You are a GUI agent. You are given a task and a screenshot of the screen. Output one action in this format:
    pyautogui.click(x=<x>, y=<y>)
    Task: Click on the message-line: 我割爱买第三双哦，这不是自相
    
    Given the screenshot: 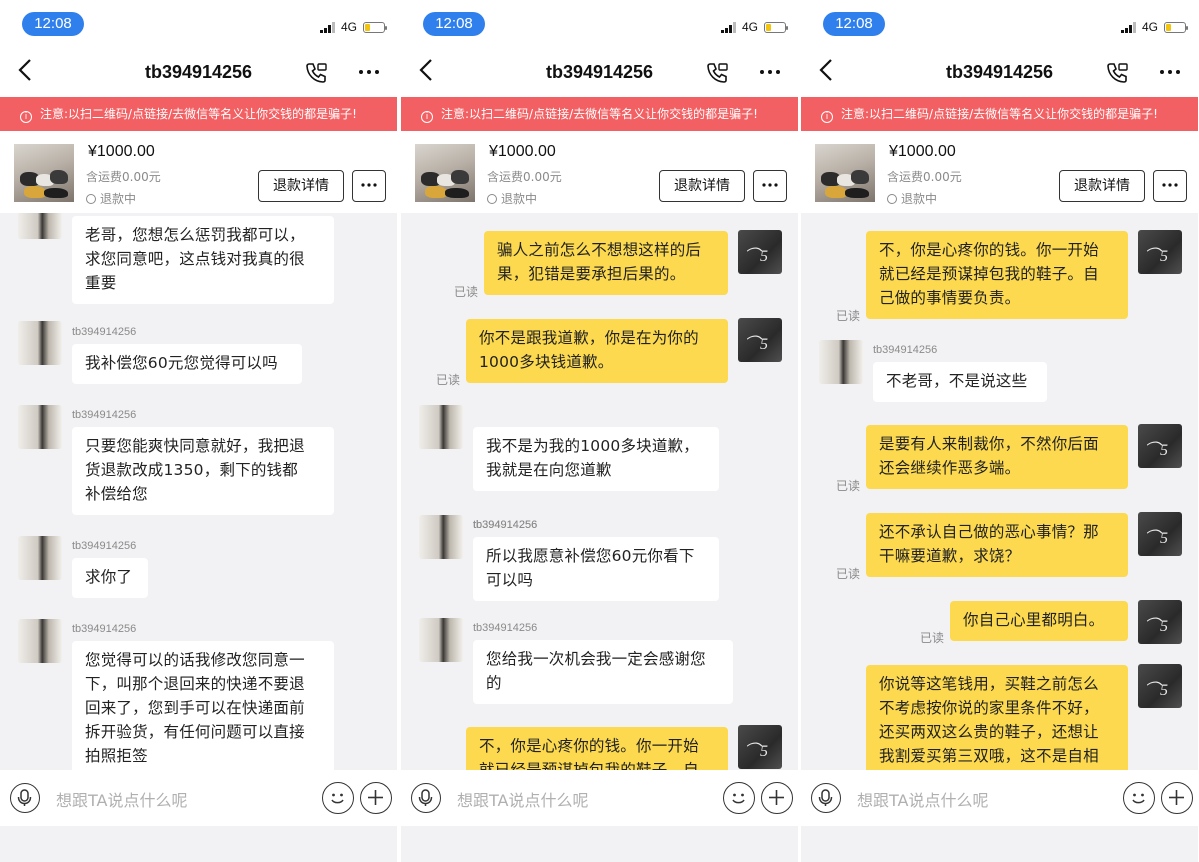 What is the action you would take?
    pyautogui.click(x=989, y=756)
    